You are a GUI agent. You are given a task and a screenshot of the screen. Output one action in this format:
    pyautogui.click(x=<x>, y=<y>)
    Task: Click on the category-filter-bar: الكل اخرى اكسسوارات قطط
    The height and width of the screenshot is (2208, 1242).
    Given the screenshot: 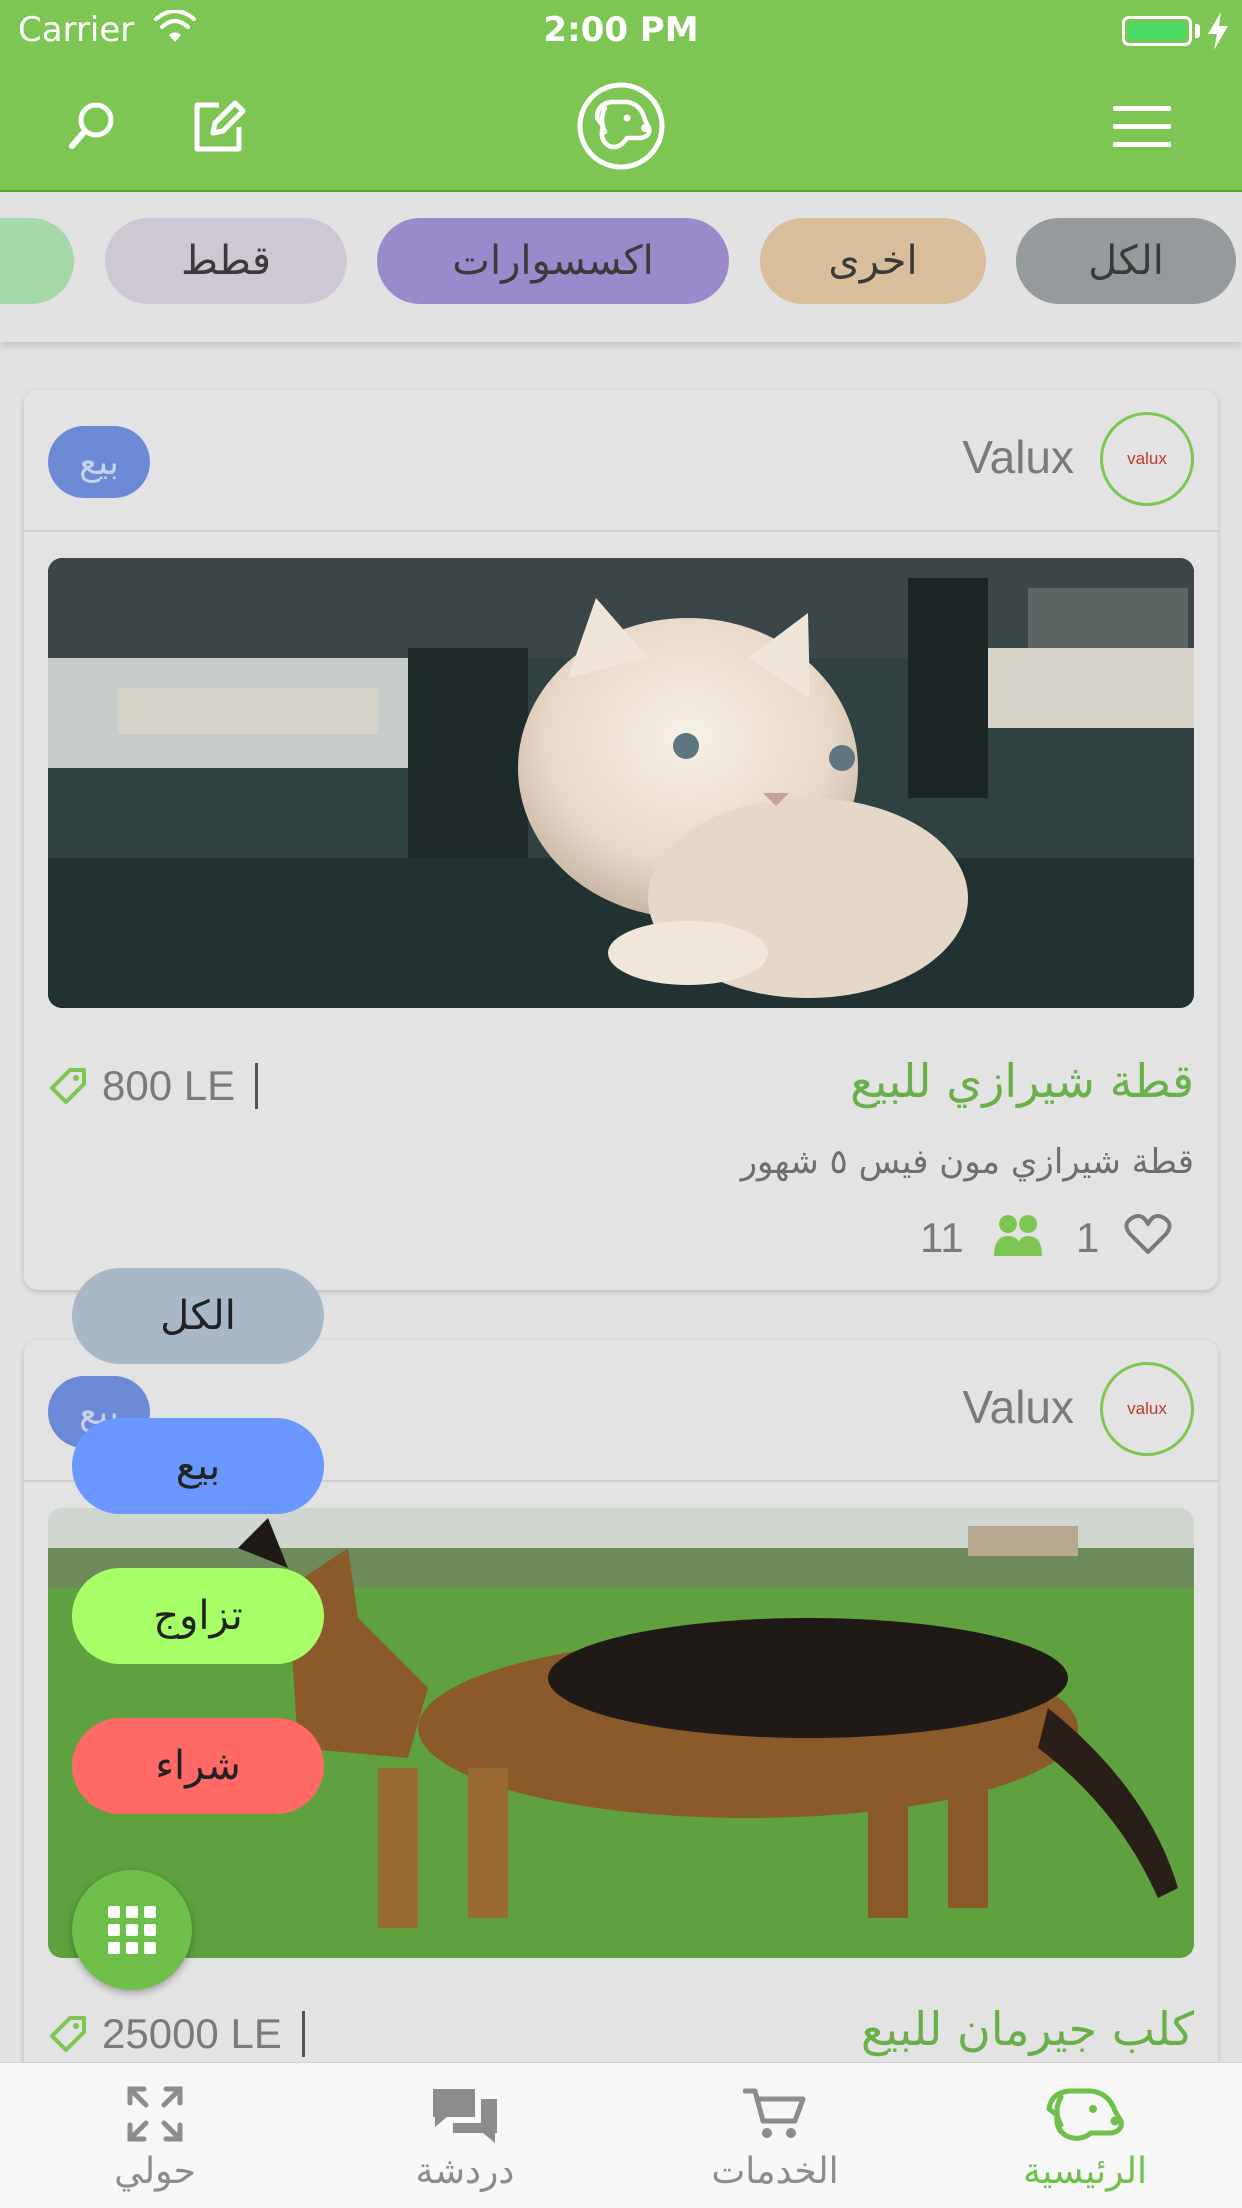 What is the action you would take?
    pyautogui.click(x=621, y=267)
    